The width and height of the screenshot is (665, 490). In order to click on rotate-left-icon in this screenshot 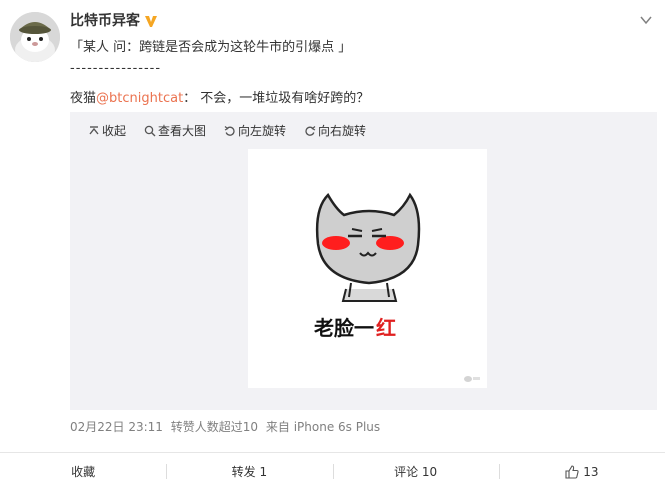, I will do `click(230, 131)`.